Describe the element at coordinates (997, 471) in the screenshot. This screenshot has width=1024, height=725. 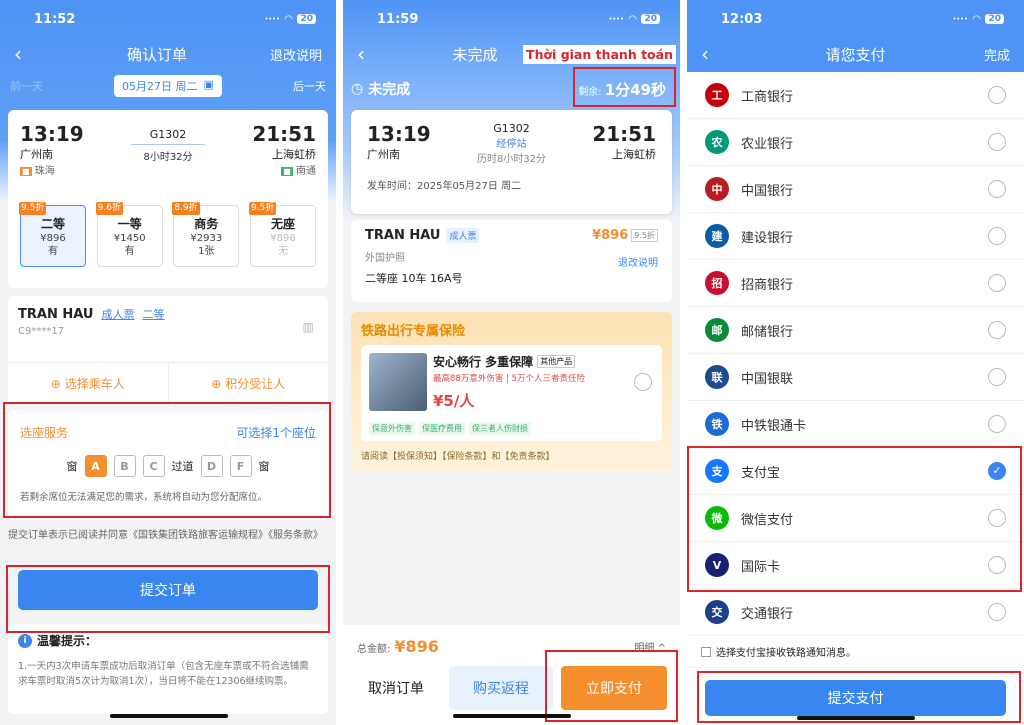
I see `checked-radio-icon: ✓` at that location.